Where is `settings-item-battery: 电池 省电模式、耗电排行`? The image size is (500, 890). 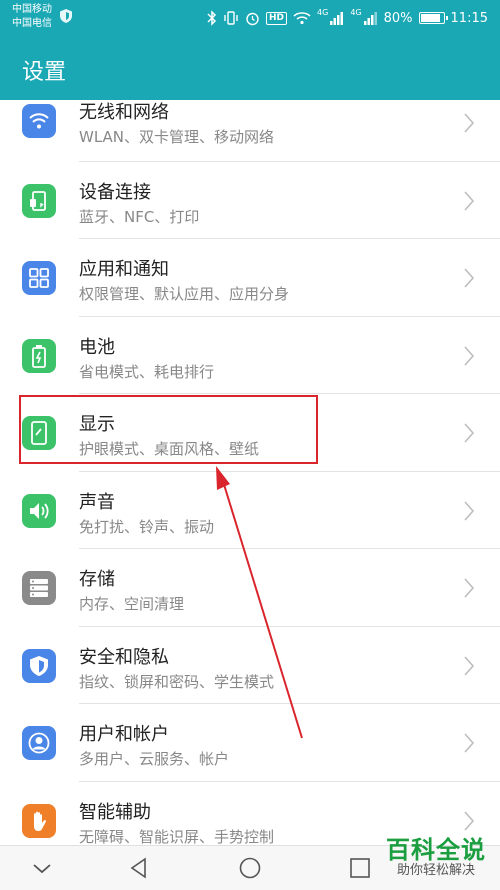
settings-item-battery: 电池 省电模式、耗电排行 is located at coordinates (250, 355).